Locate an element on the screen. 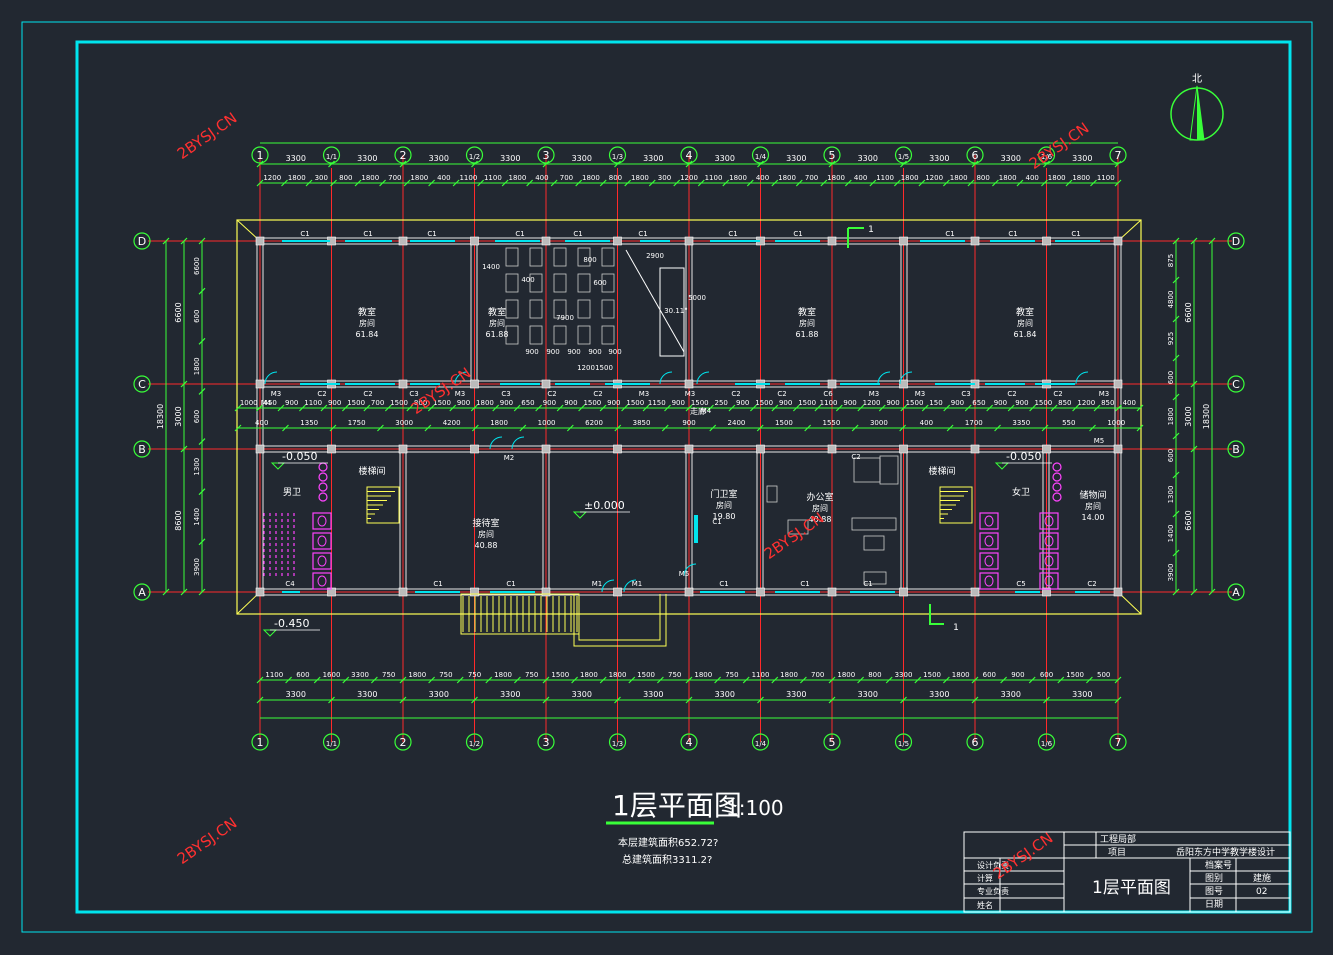 The height and width of the screenshot is (955, 1333). axis-label: 1/4 is located at coordinates (761, 744).